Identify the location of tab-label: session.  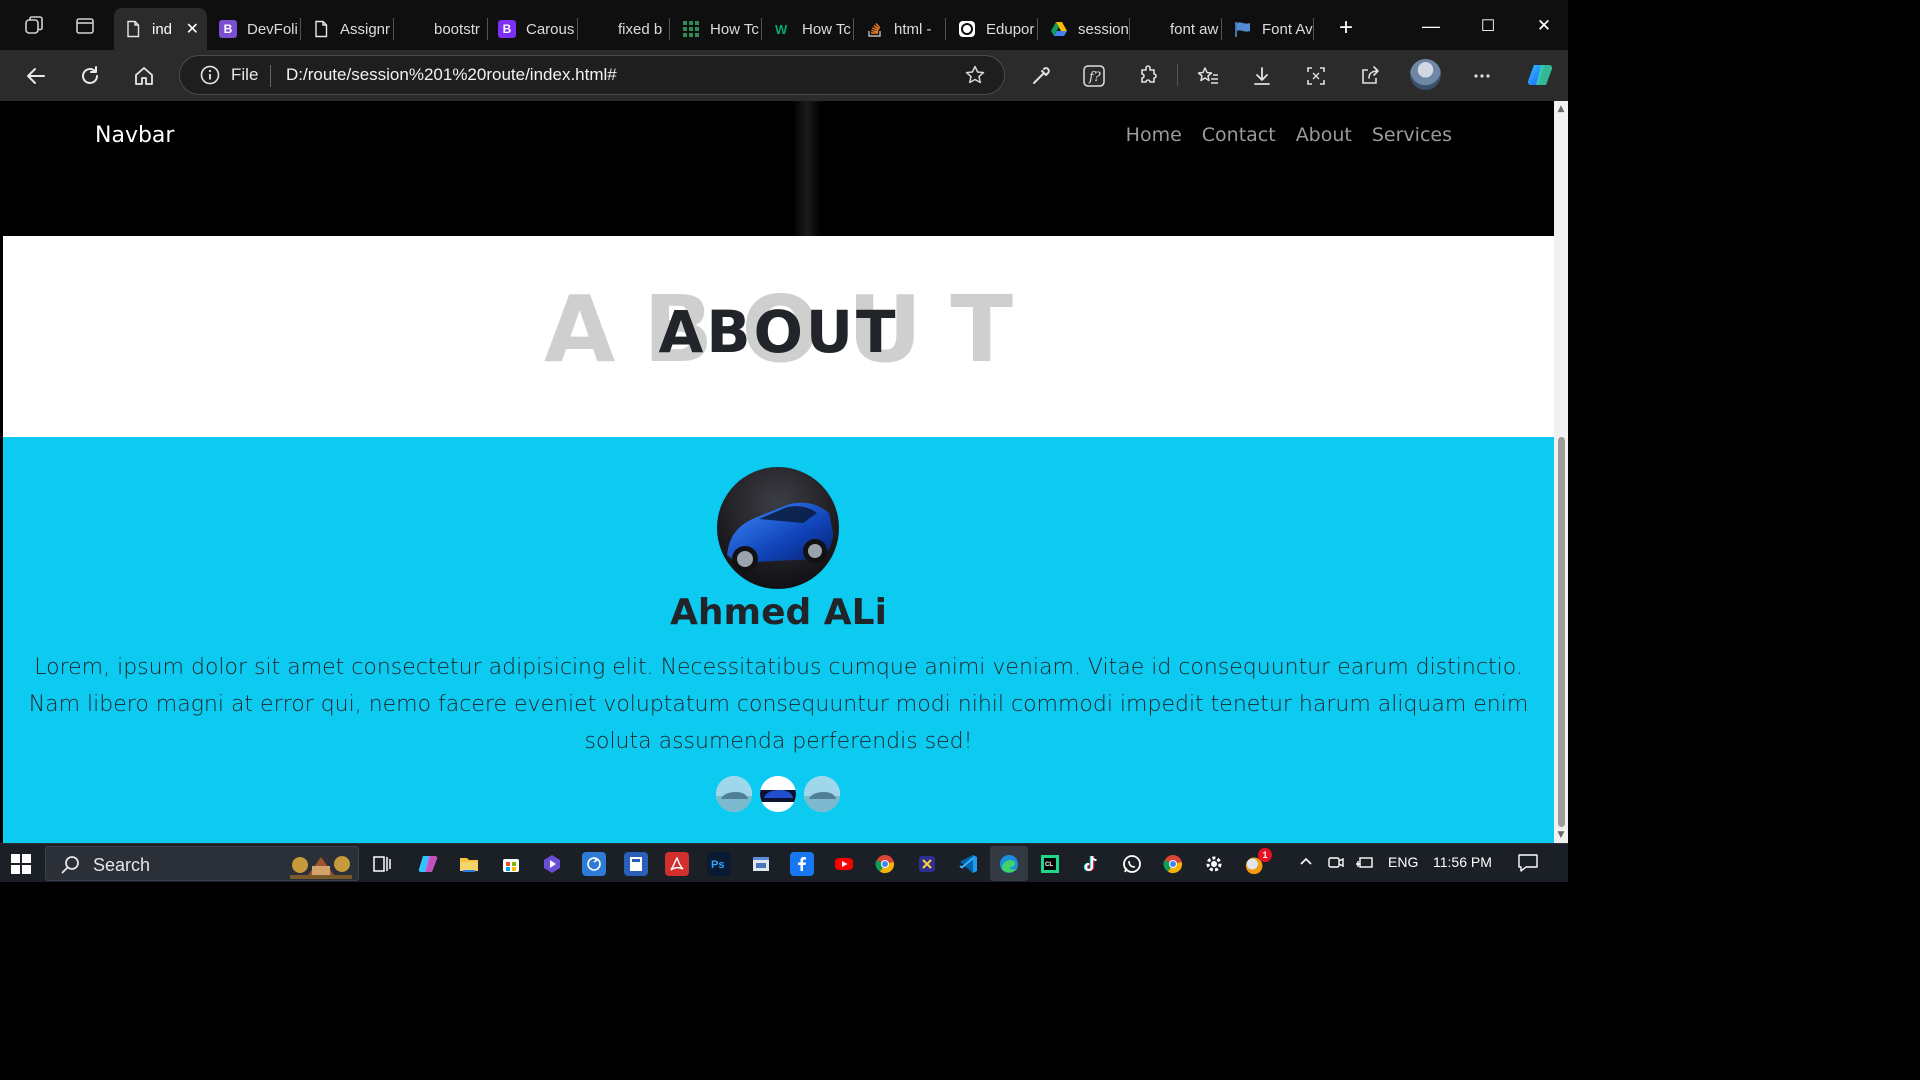
(1103, 29).